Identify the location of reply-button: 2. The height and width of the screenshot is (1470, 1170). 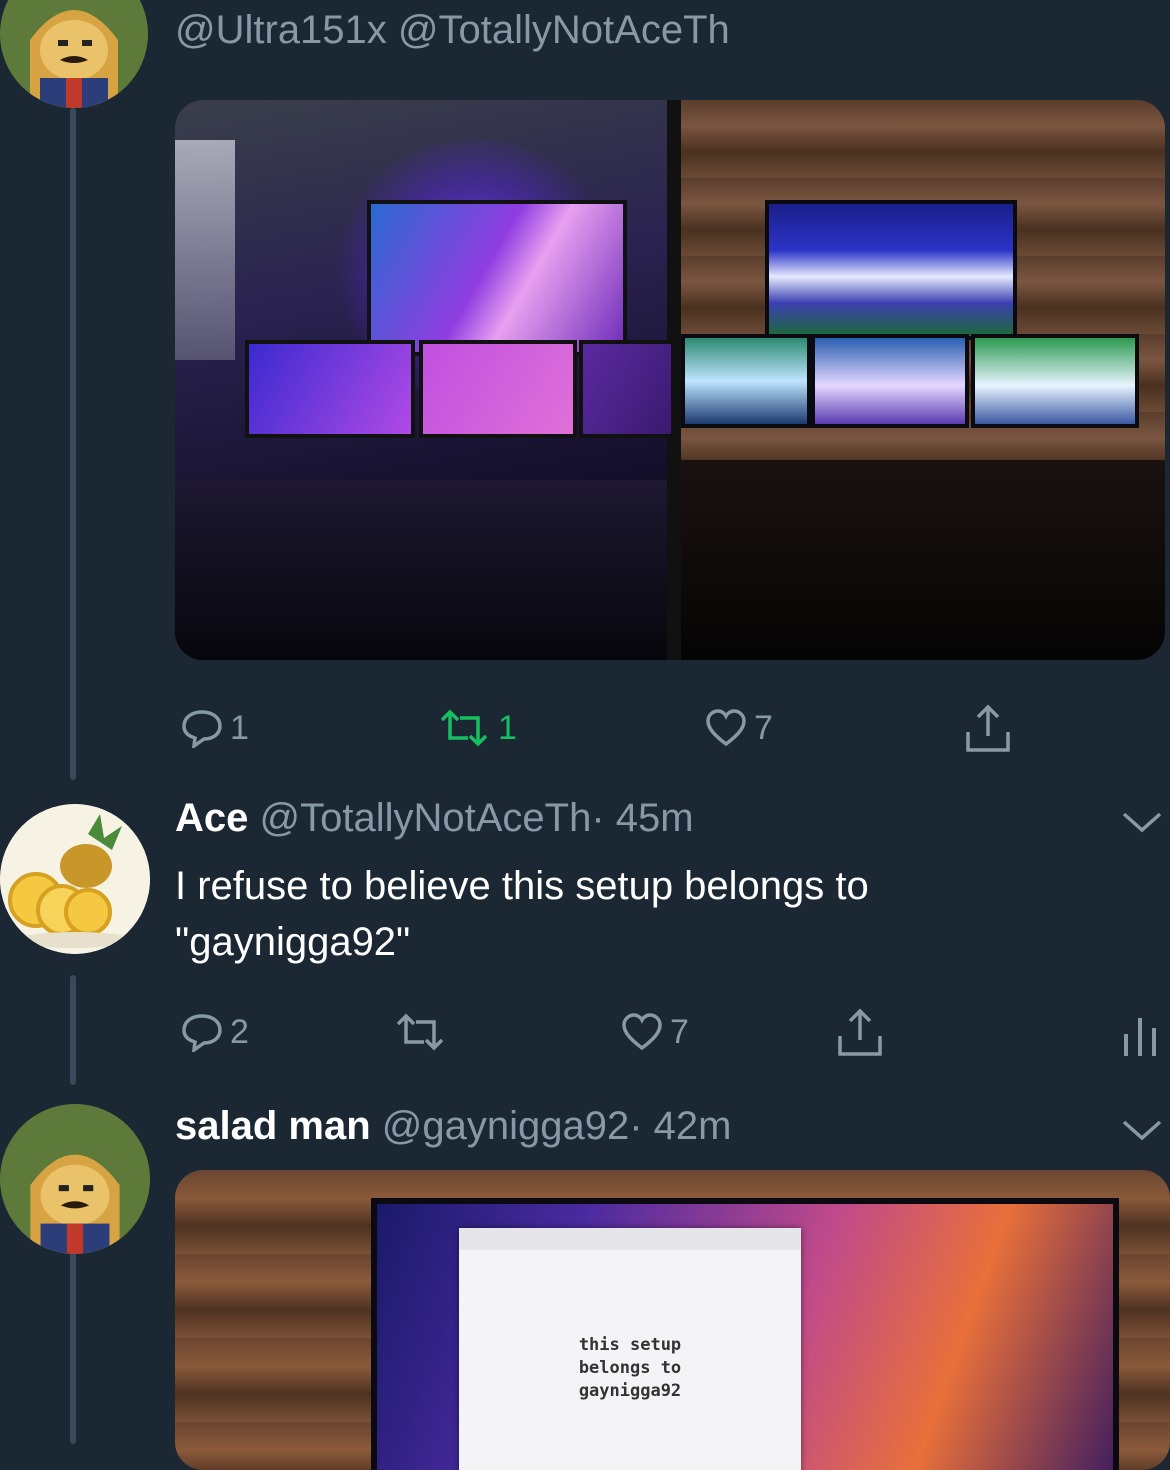
(214, 1032).